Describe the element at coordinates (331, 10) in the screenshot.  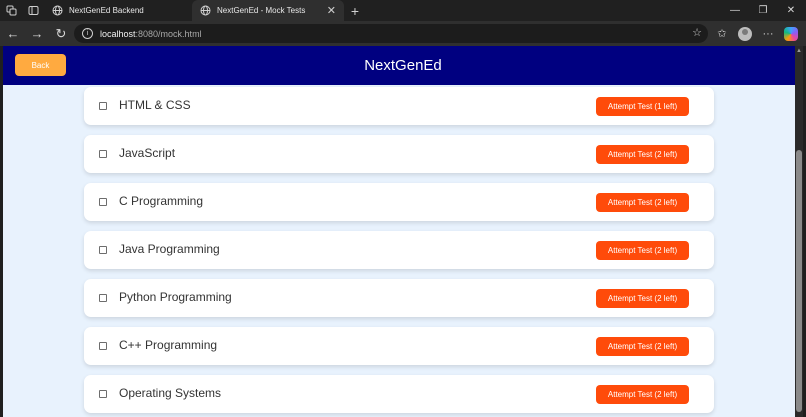
I see `close-tab-icon: ✕` at that location.